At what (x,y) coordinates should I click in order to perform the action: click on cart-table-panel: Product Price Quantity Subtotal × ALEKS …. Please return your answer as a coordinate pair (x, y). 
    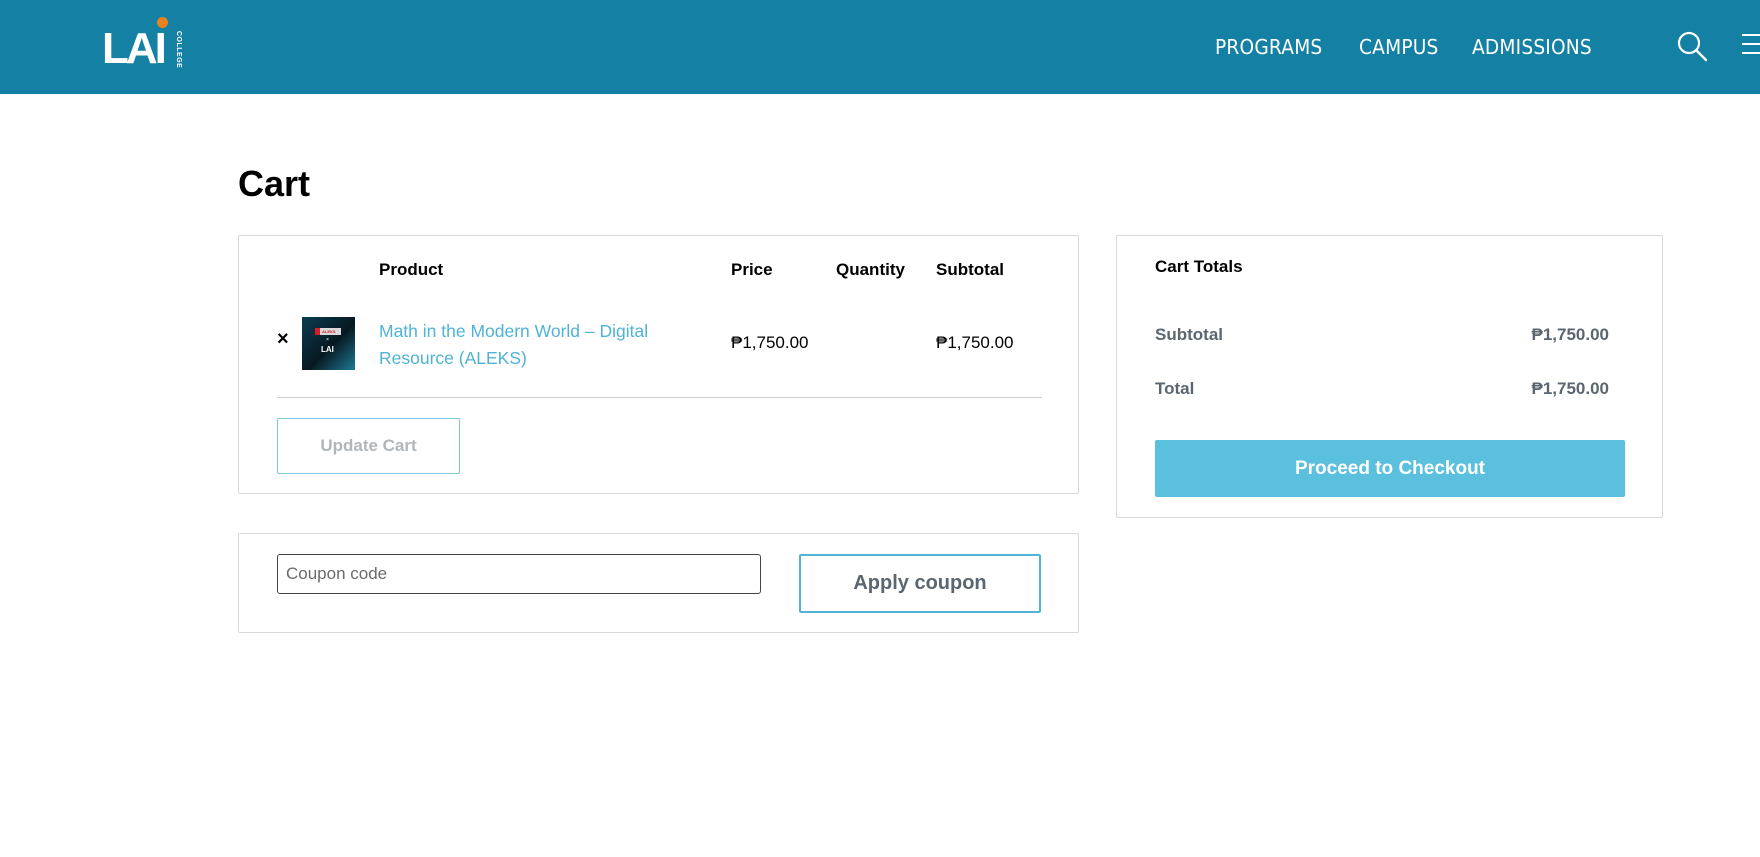
    Looking at the image, I should click on (658, 364).